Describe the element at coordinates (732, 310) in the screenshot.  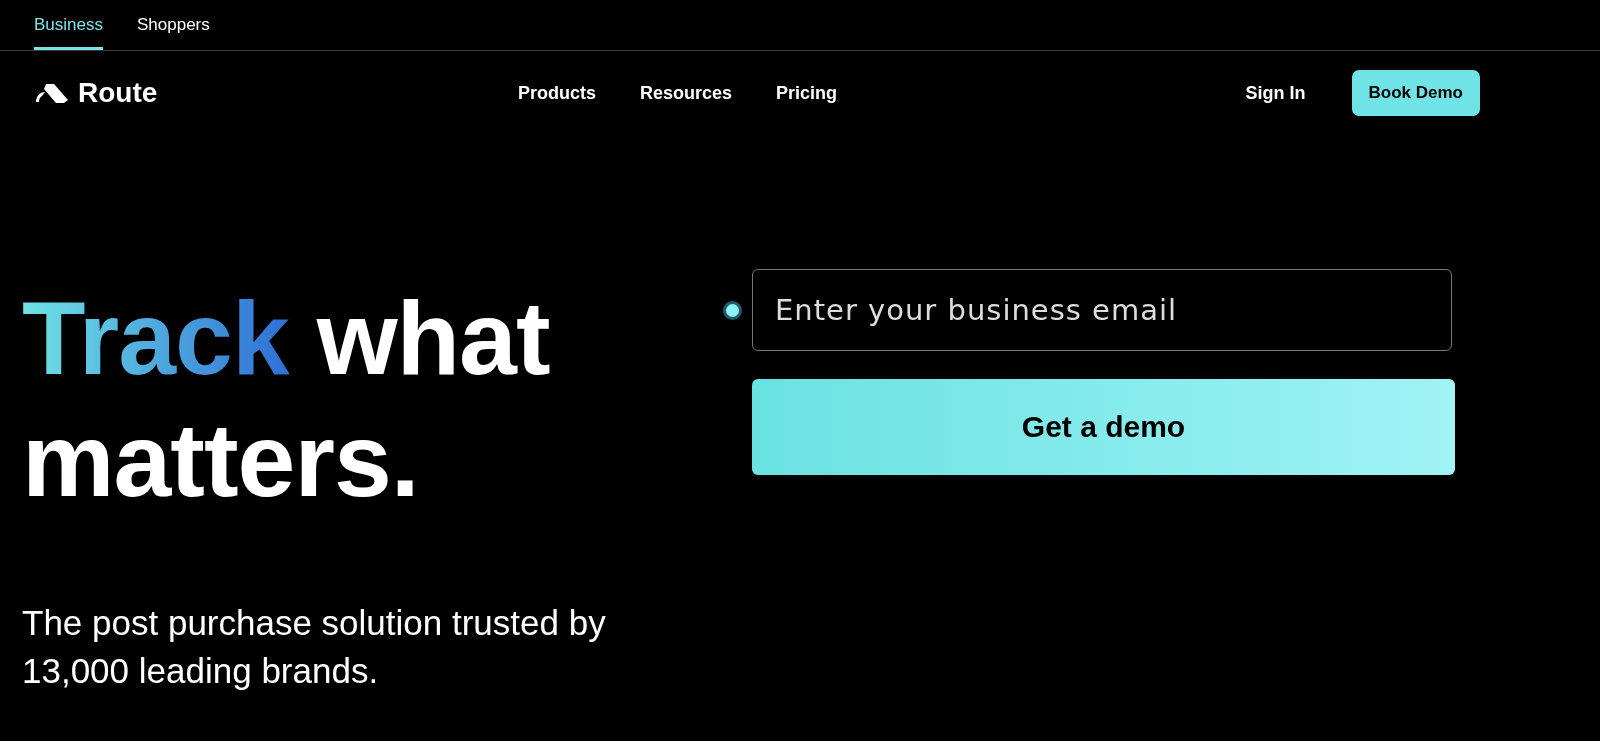
I see `dot-icon` at that location.